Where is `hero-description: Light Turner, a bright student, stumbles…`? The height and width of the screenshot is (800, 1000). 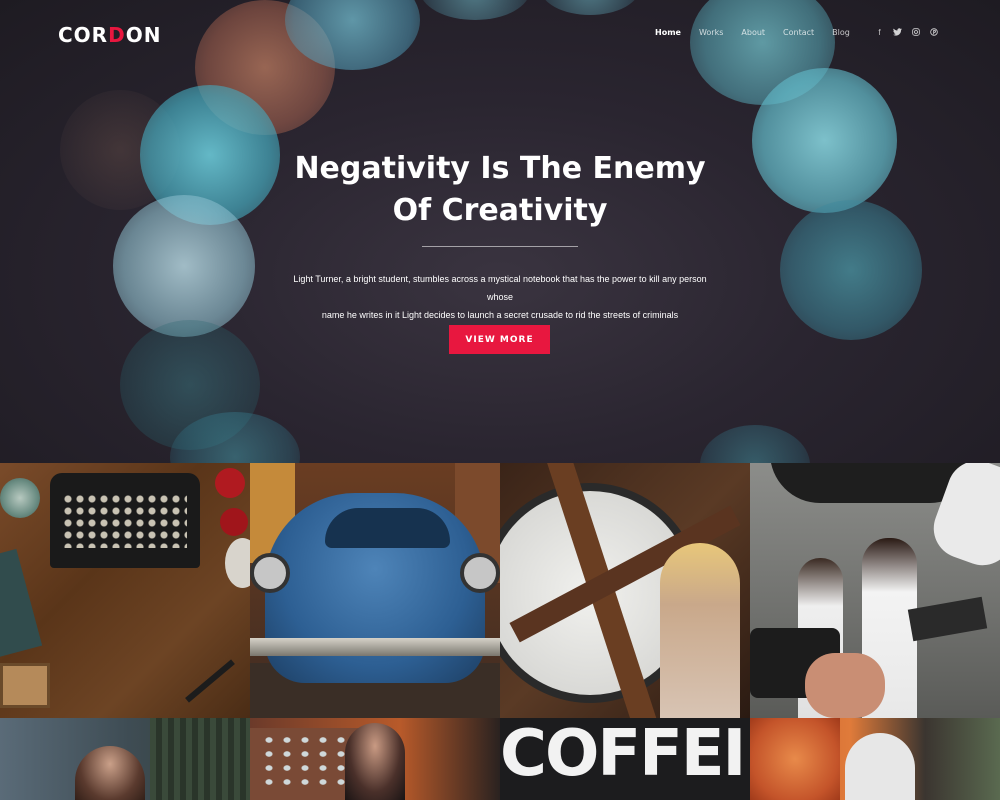 hero-description: Light Turner, a bright student, stumbles… is located at coordinates (500, 297).